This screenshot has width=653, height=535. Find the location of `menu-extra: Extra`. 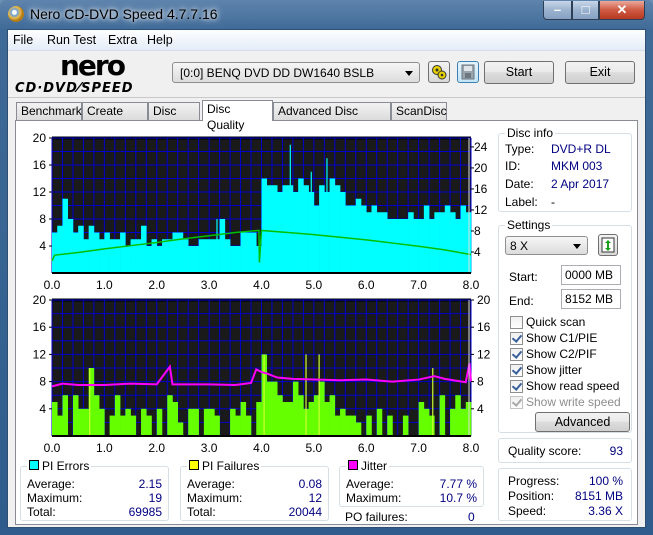

menu-extra: Extra is located at coordinates (122, 40).